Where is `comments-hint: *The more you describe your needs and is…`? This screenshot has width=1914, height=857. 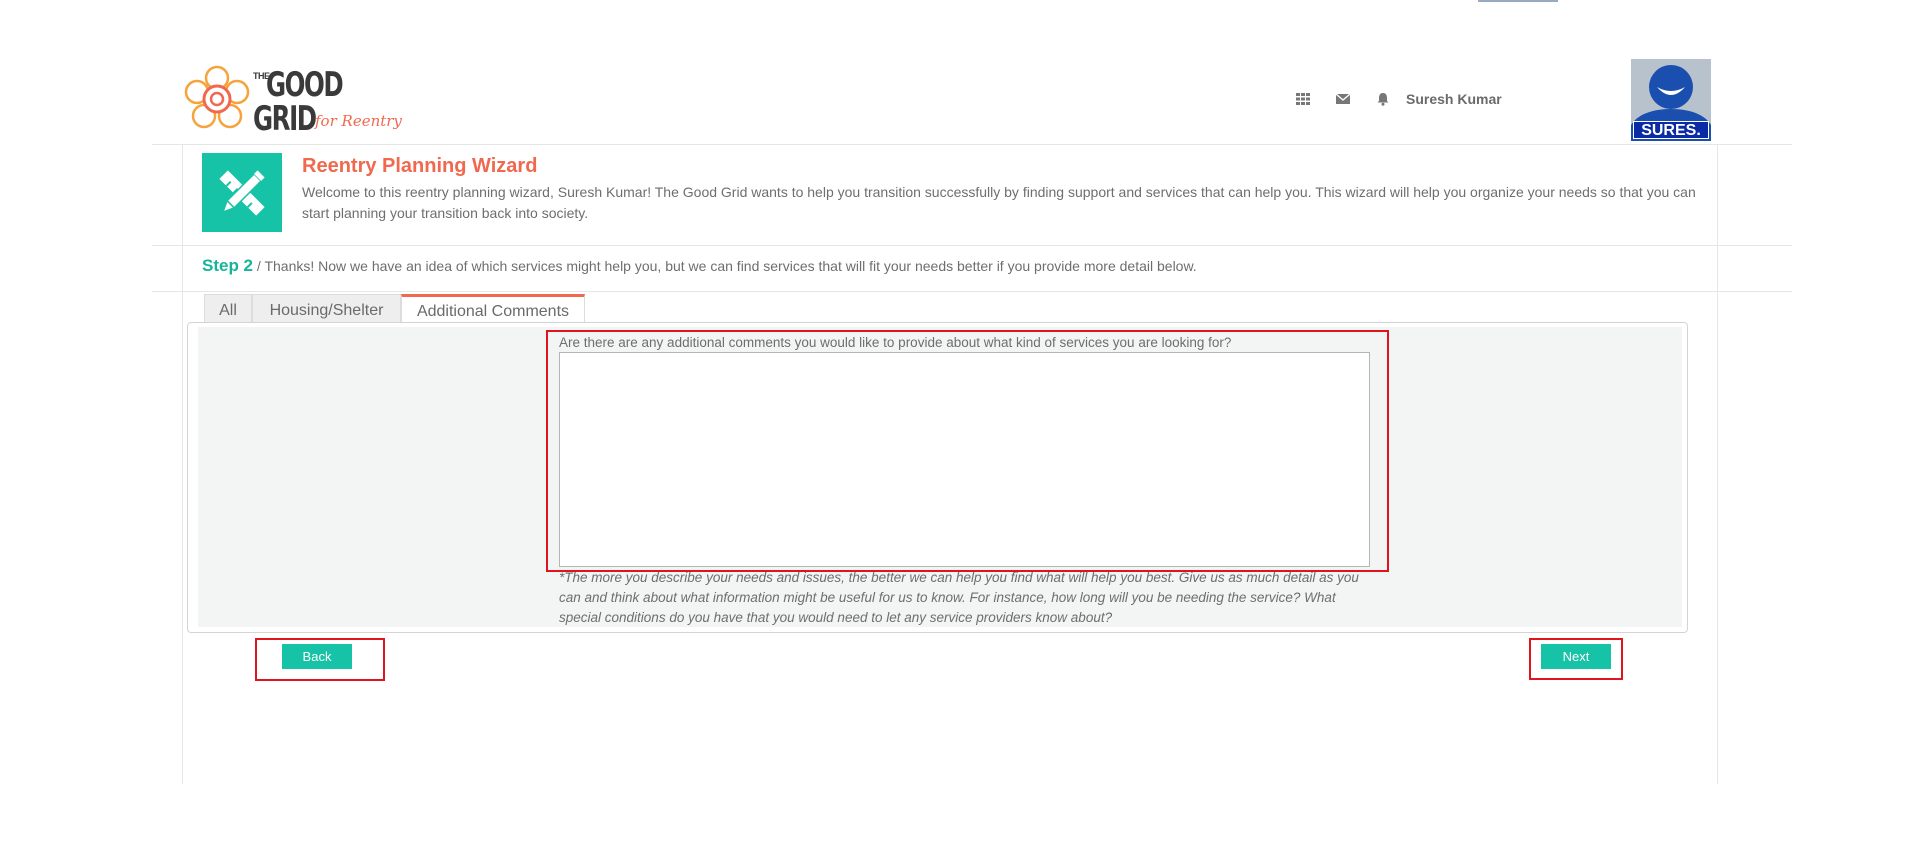
comments-hint: *The more you describe your needs and is… is located at coordinates (959, 597).